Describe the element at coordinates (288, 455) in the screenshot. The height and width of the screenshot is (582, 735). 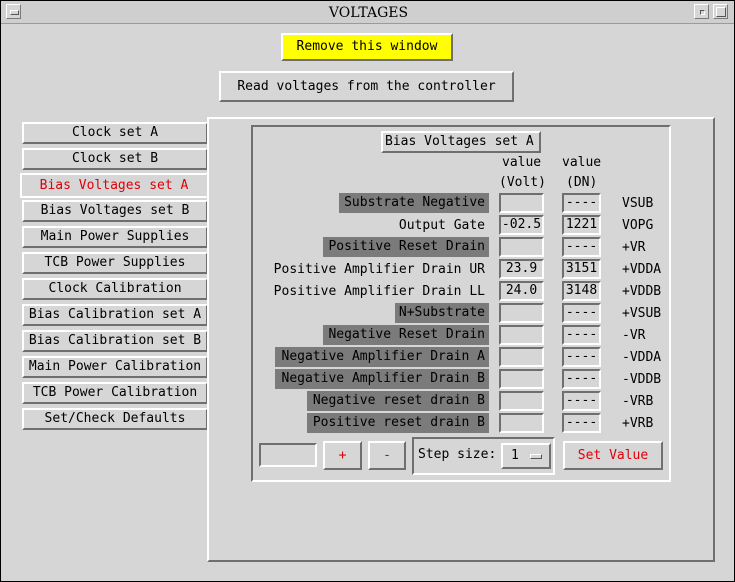
I see `value-entry-field` at that location.